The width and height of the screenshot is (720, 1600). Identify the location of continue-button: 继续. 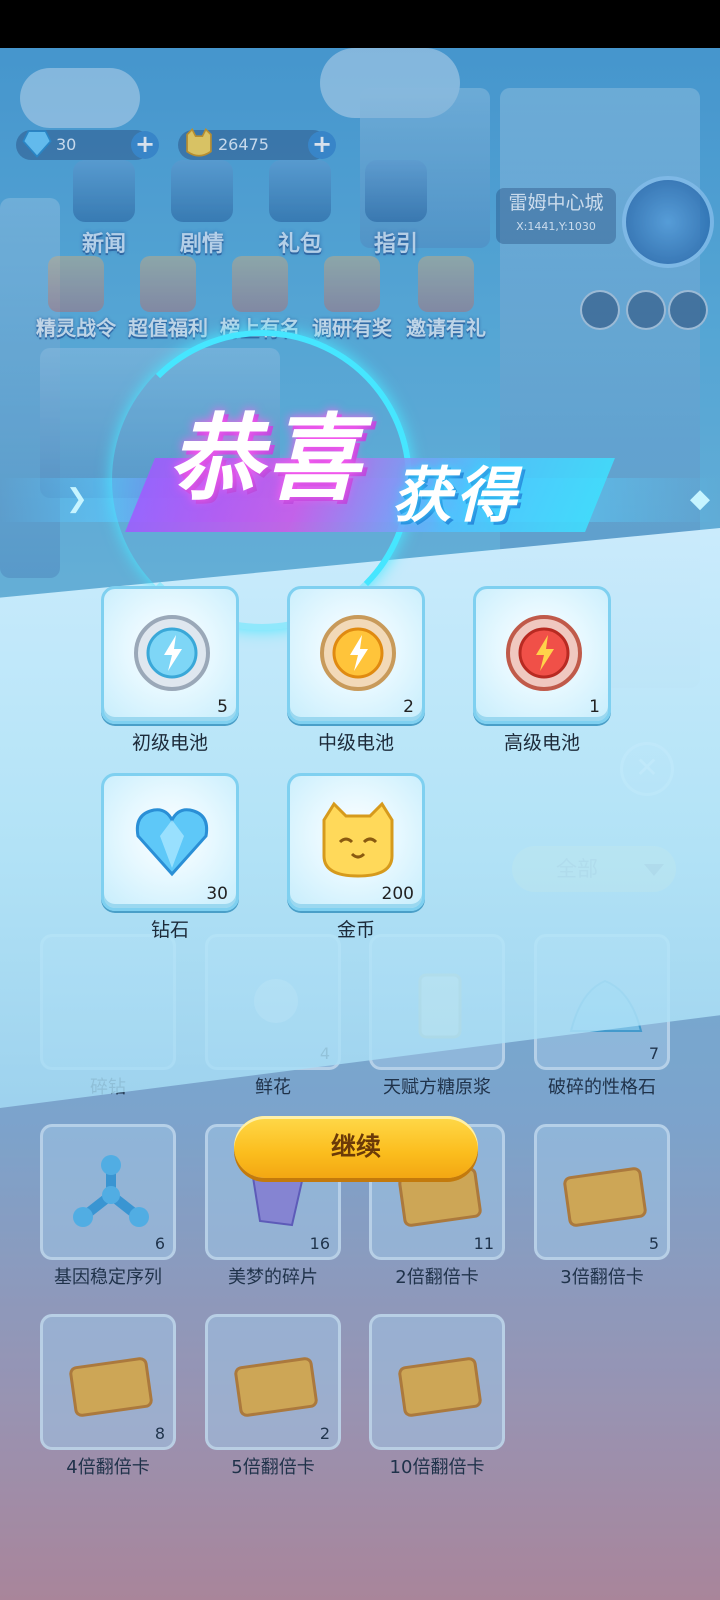
(356, 1147).